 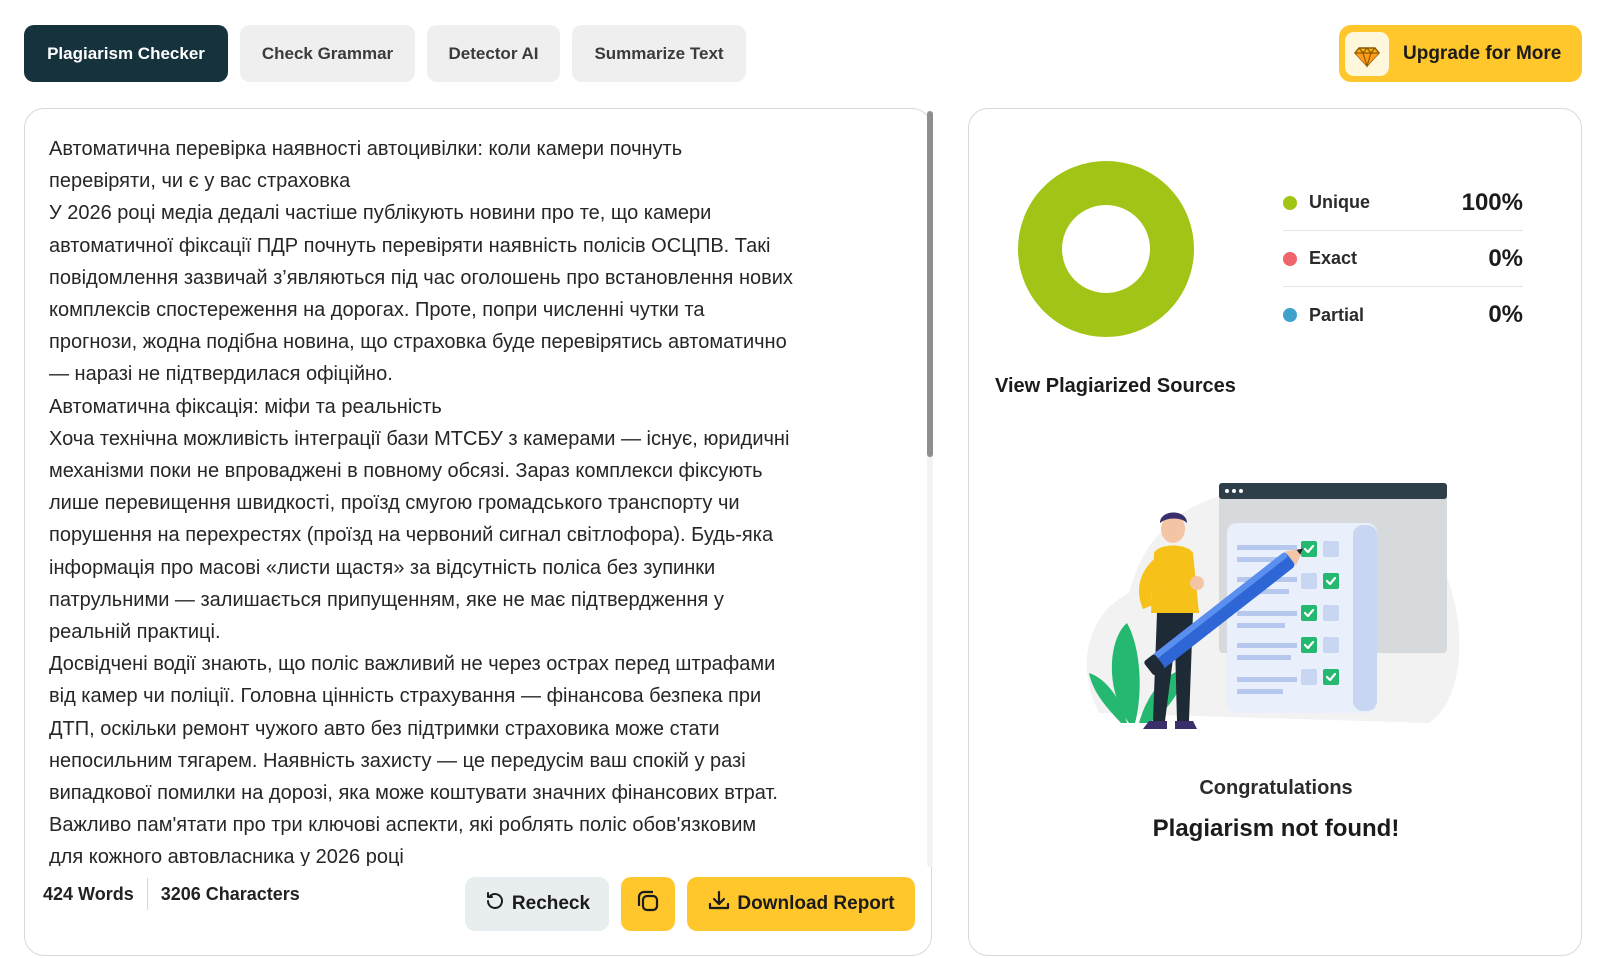 What do you see at coordinates (1492, 202) in the screenshot?
I see `legend-value-unique: 100%` at bounding box center [1492, 202].